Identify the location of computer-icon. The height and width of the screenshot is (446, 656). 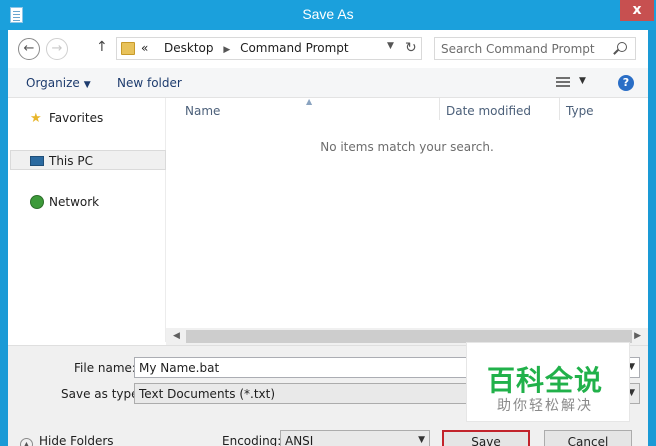
(37, 161).